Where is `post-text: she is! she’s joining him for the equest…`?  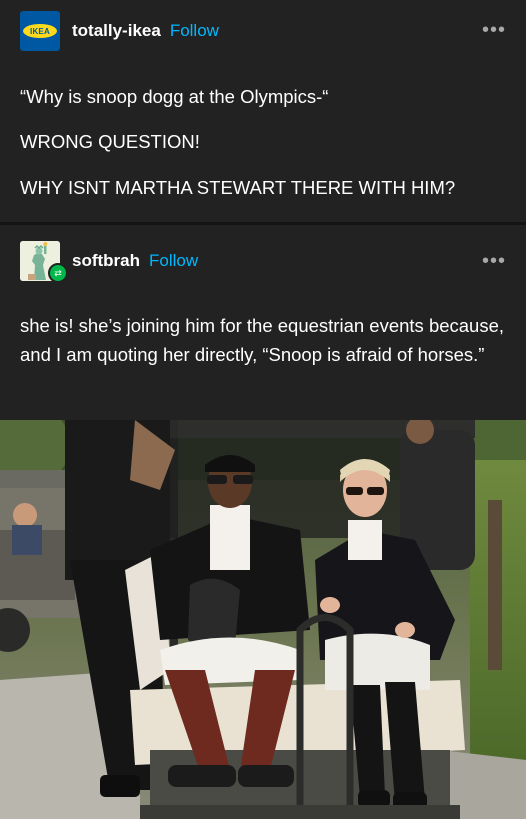
post-text: she is! she’s joining him for the equest… is located at coordinates (262, 340).